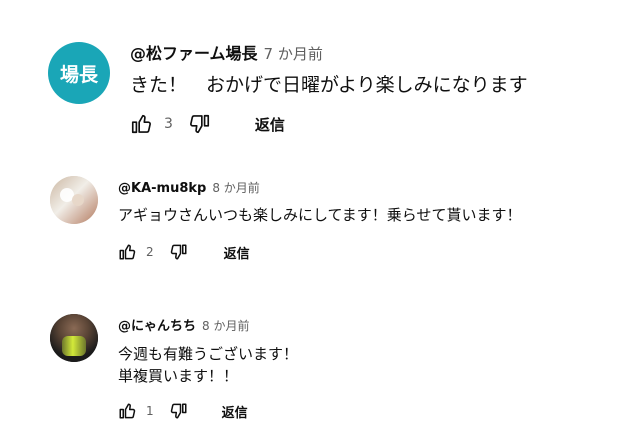 Image resolution: width=640 pixels, height=444 pixels. Describe the element at coordinates (74, 346) in the screenshot. I see `avatar-vest` at that location.